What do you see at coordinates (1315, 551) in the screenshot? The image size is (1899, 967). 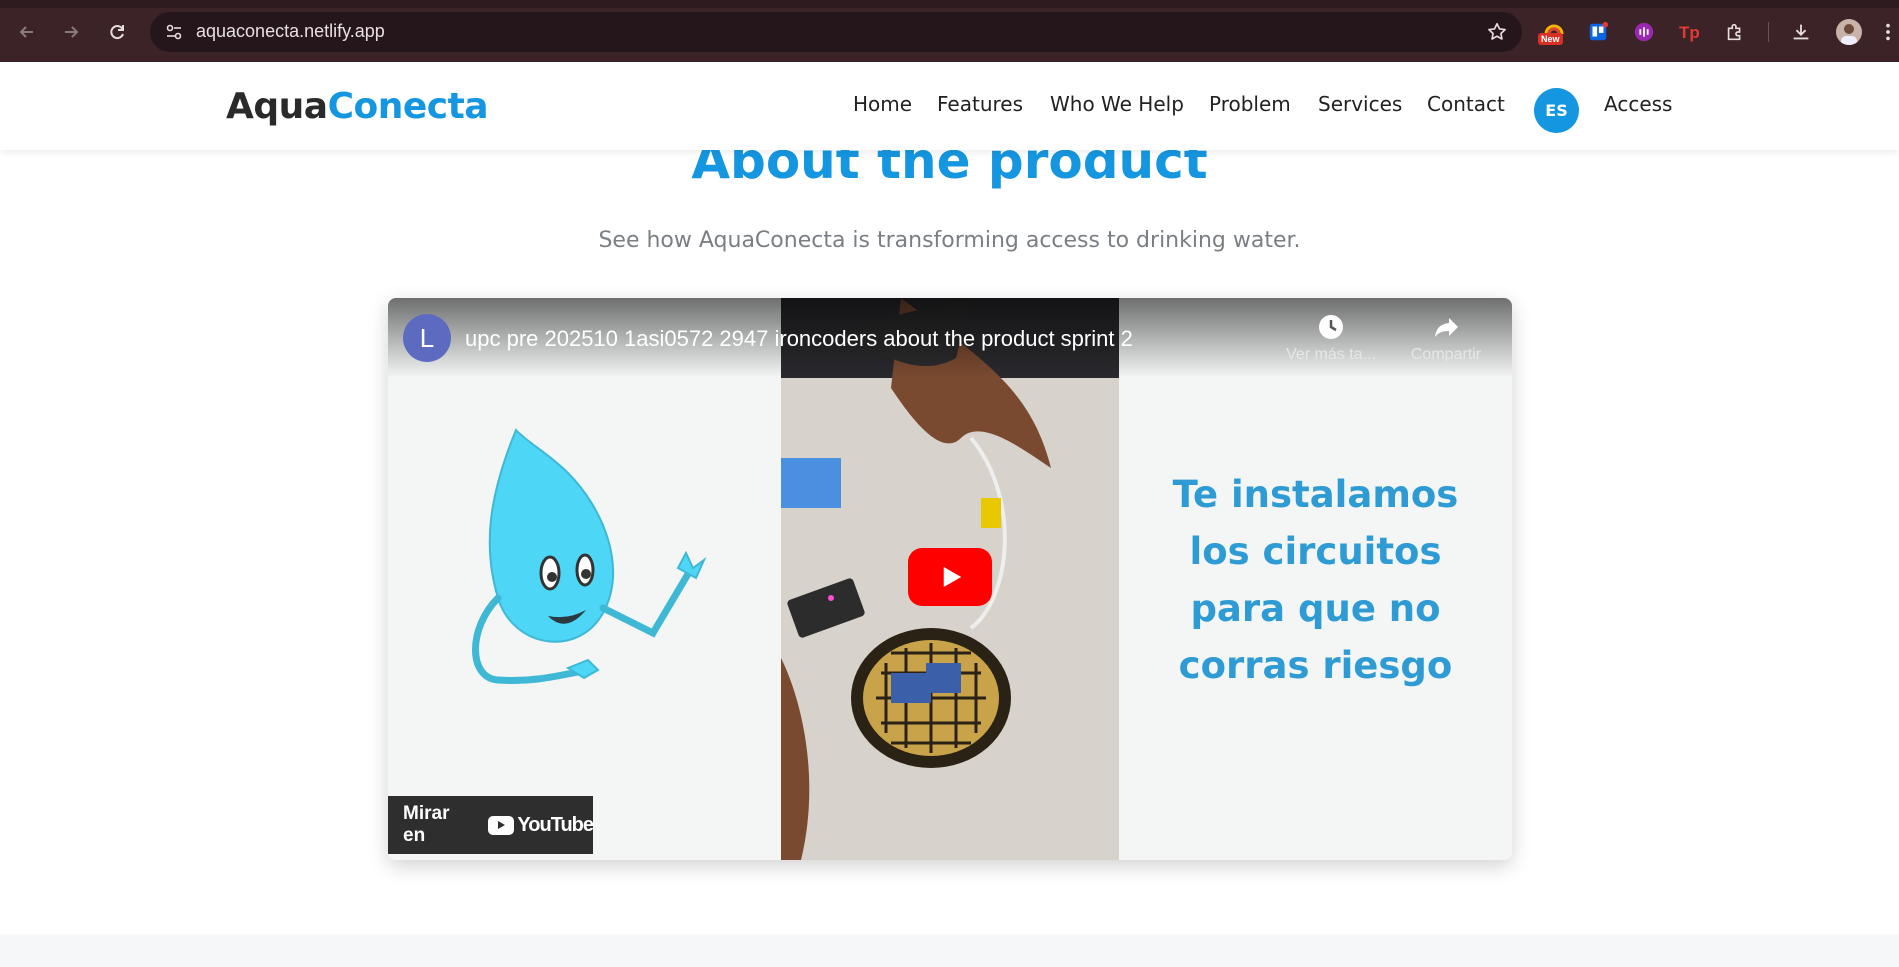 I see `overlay-line-2: los circuitos` at bounding box center [1315, 551].